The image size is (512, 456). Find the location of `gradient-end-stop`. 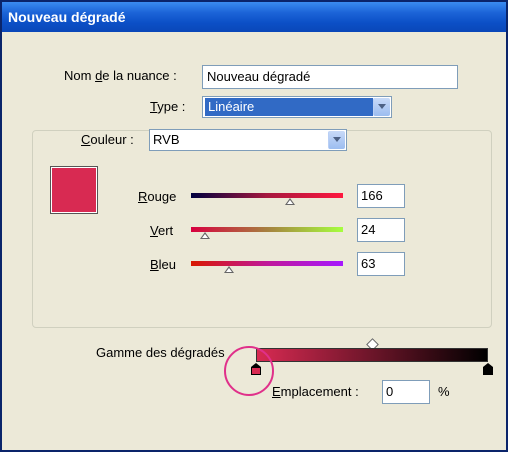

gradient-end-stop is located at coordinates (488, 369).